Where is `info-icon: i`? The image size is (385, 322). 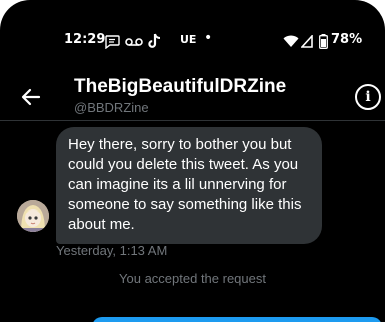
info-icon: i is located at coordinates (368, 97).